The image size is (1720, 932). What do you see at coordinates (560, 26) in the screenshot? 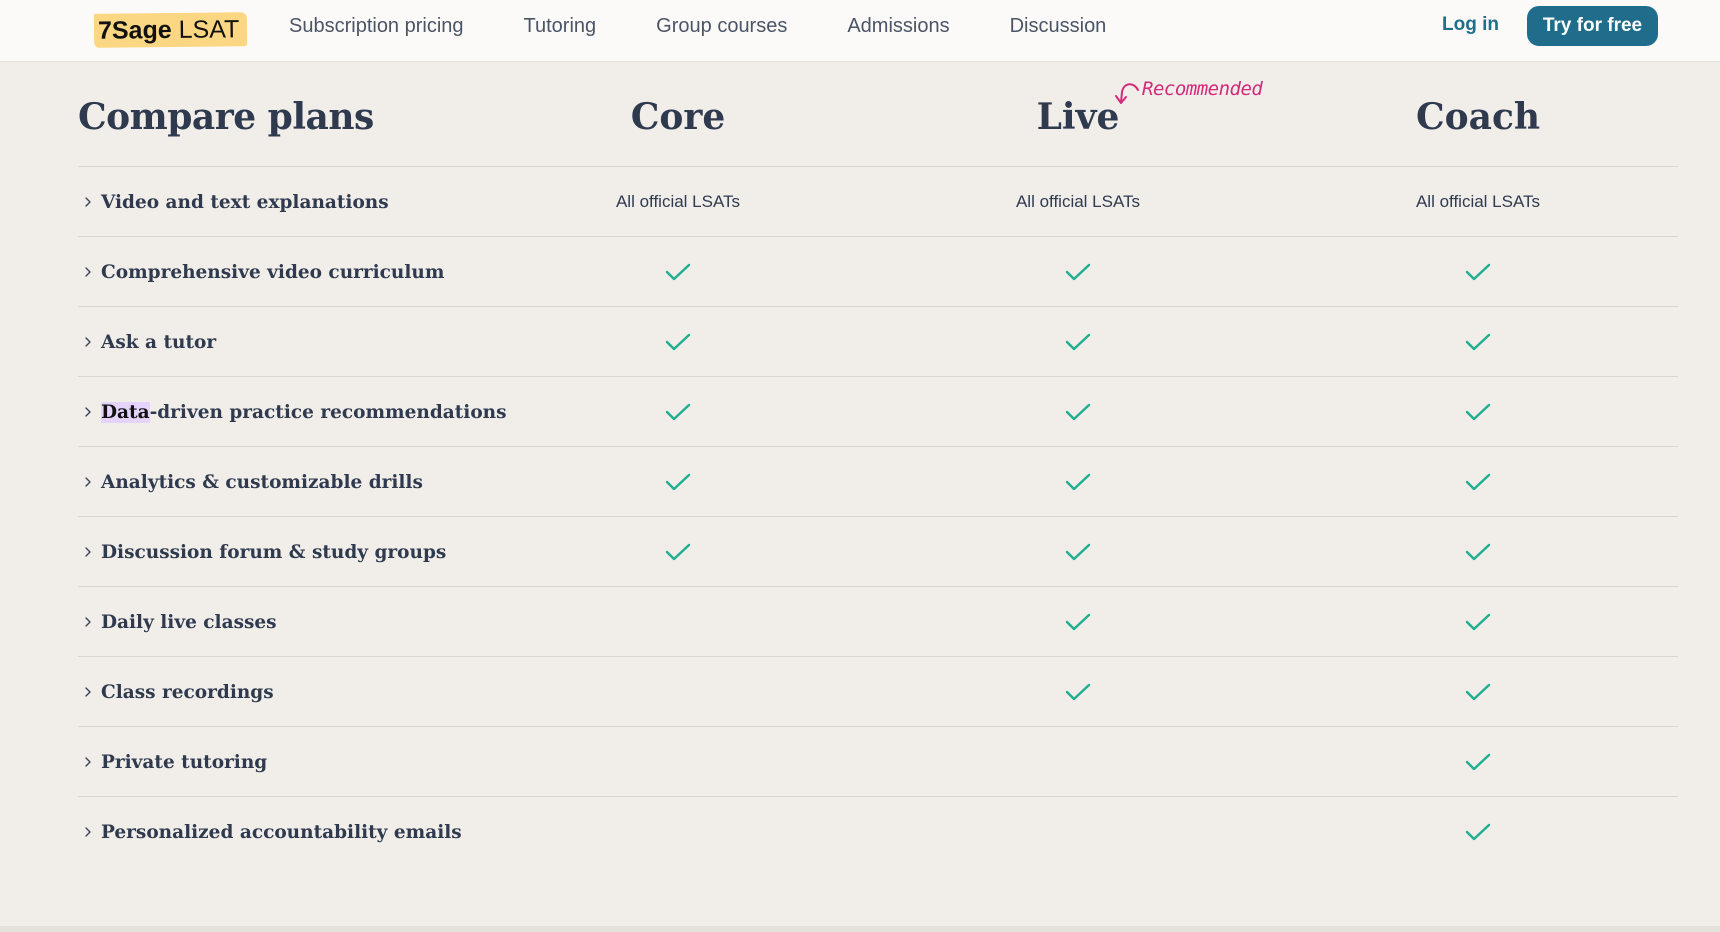
I see `nav-link-tutoring: Tutoring` at bounding box center [560, 26].